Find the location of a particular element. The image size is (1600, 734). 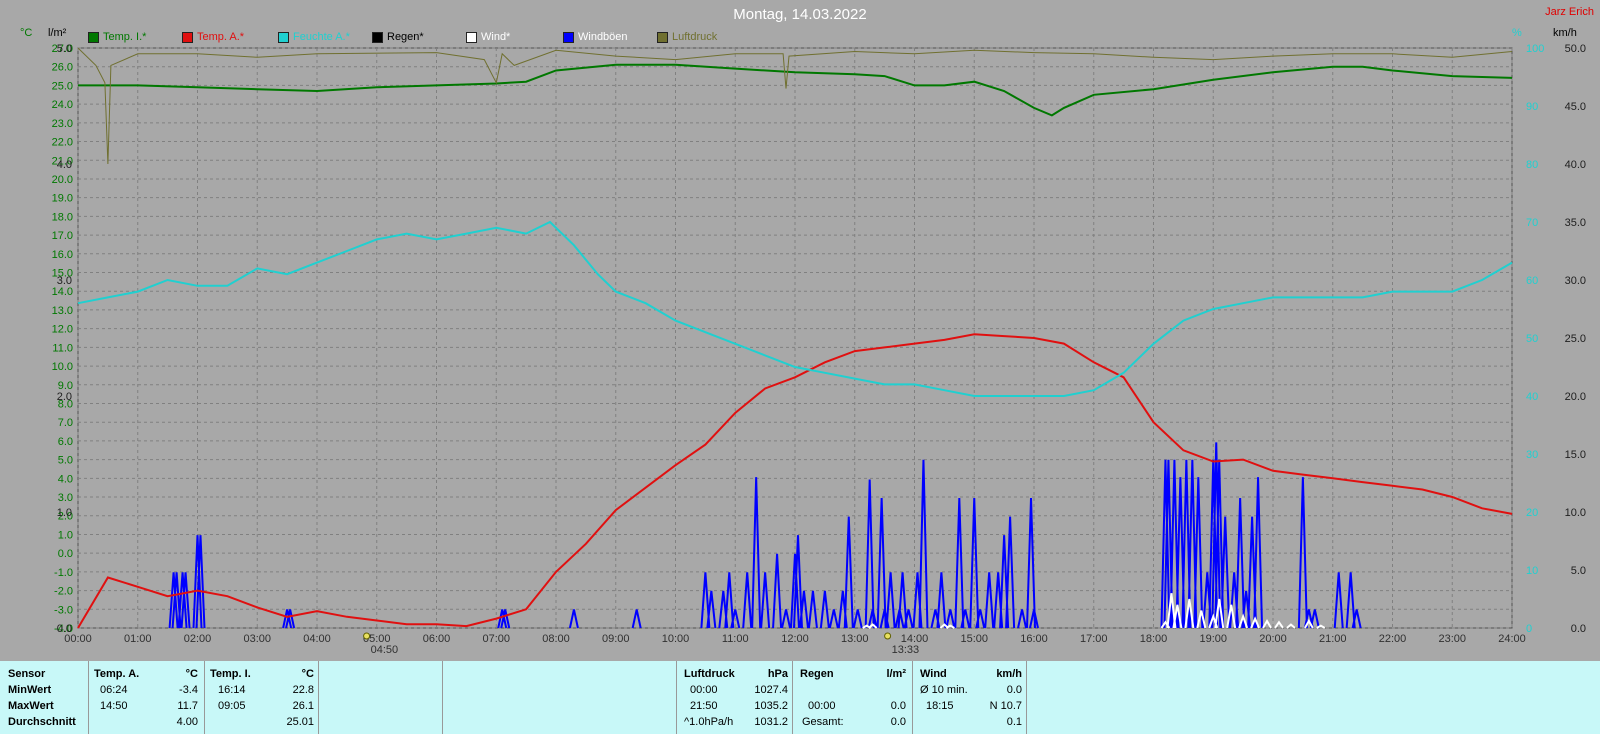

legend-item: Temp. I.* is located at coordinates (117, 37).